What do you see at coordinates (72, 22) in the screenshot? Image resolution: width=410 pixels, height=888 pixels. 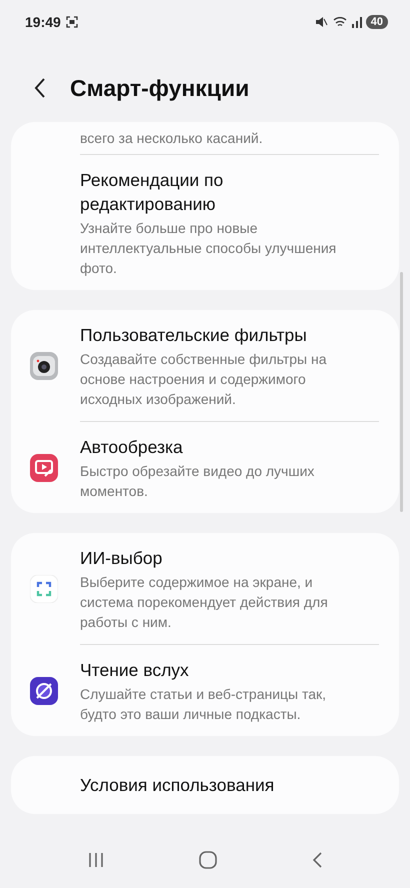 I see `screenshot-icon` at bounding box center [72, 22].